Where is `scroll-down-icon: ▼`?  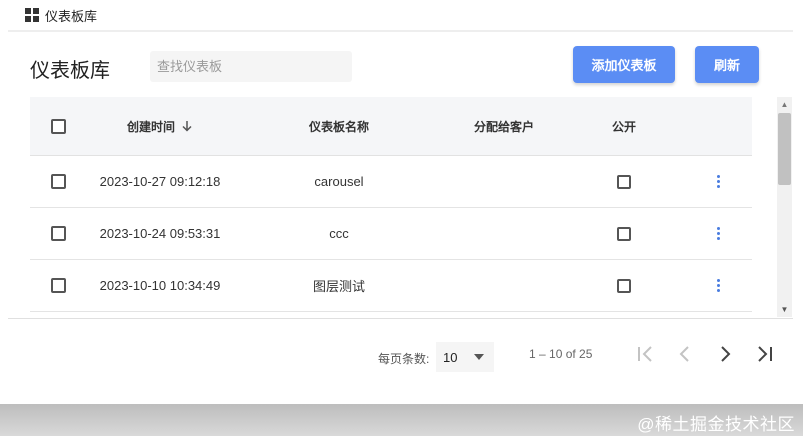 scroll-down-icon: ▼ is located at coordinates (784, 309).